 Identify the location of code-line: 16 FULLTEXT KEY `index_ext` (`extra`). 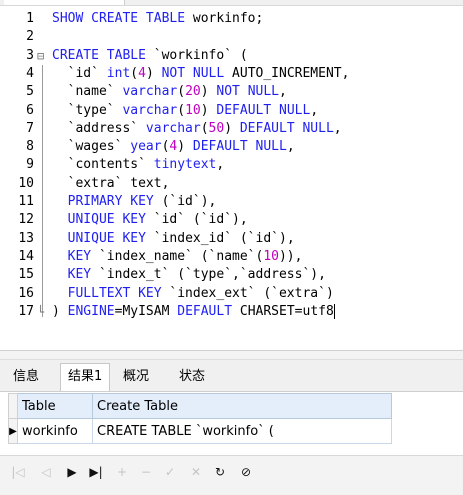
(231, 294).